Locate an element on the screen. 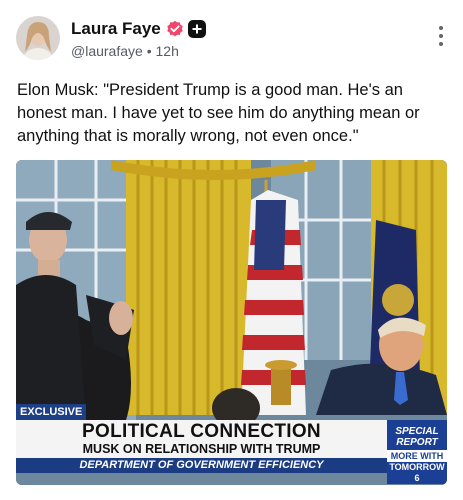  post-timestamp: 12h is located at coordinates (167, 51).